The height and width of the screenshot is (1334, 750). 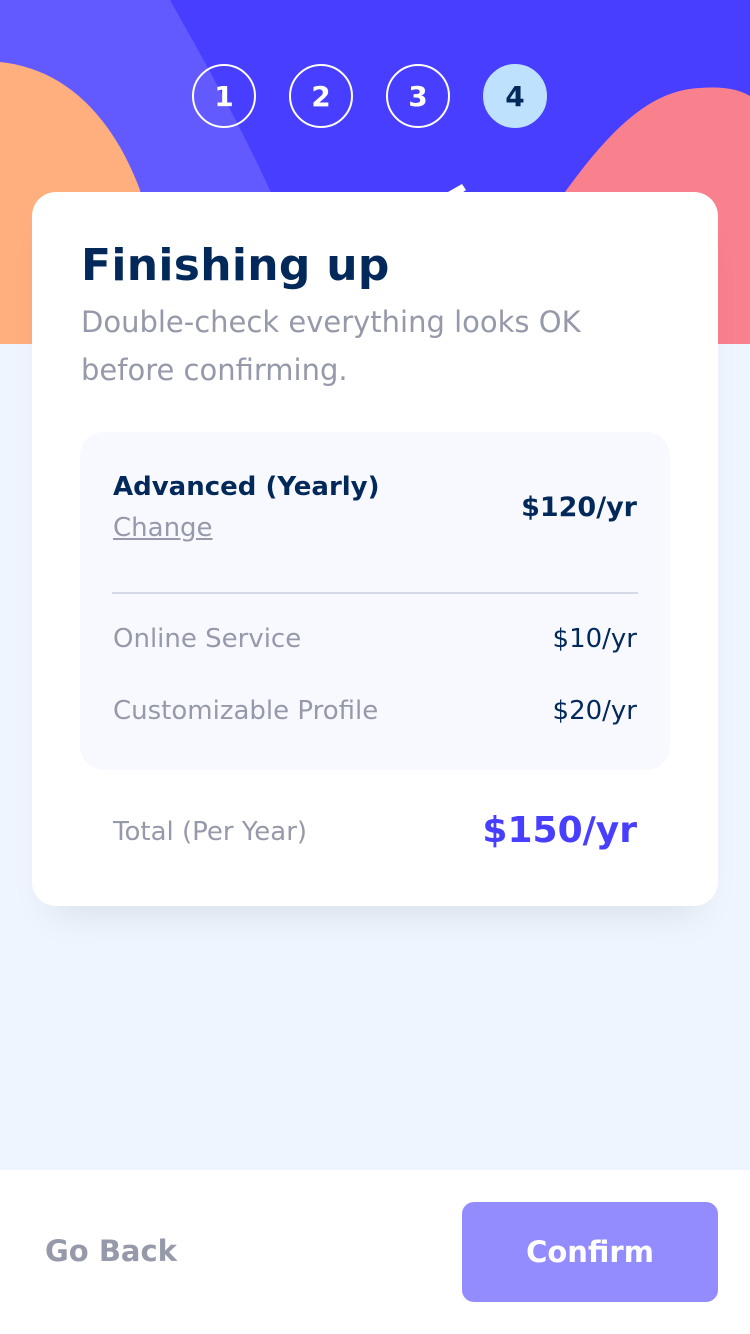 I want to click on step-indicator: 1 2 3 4, so click(x=369, y=96).